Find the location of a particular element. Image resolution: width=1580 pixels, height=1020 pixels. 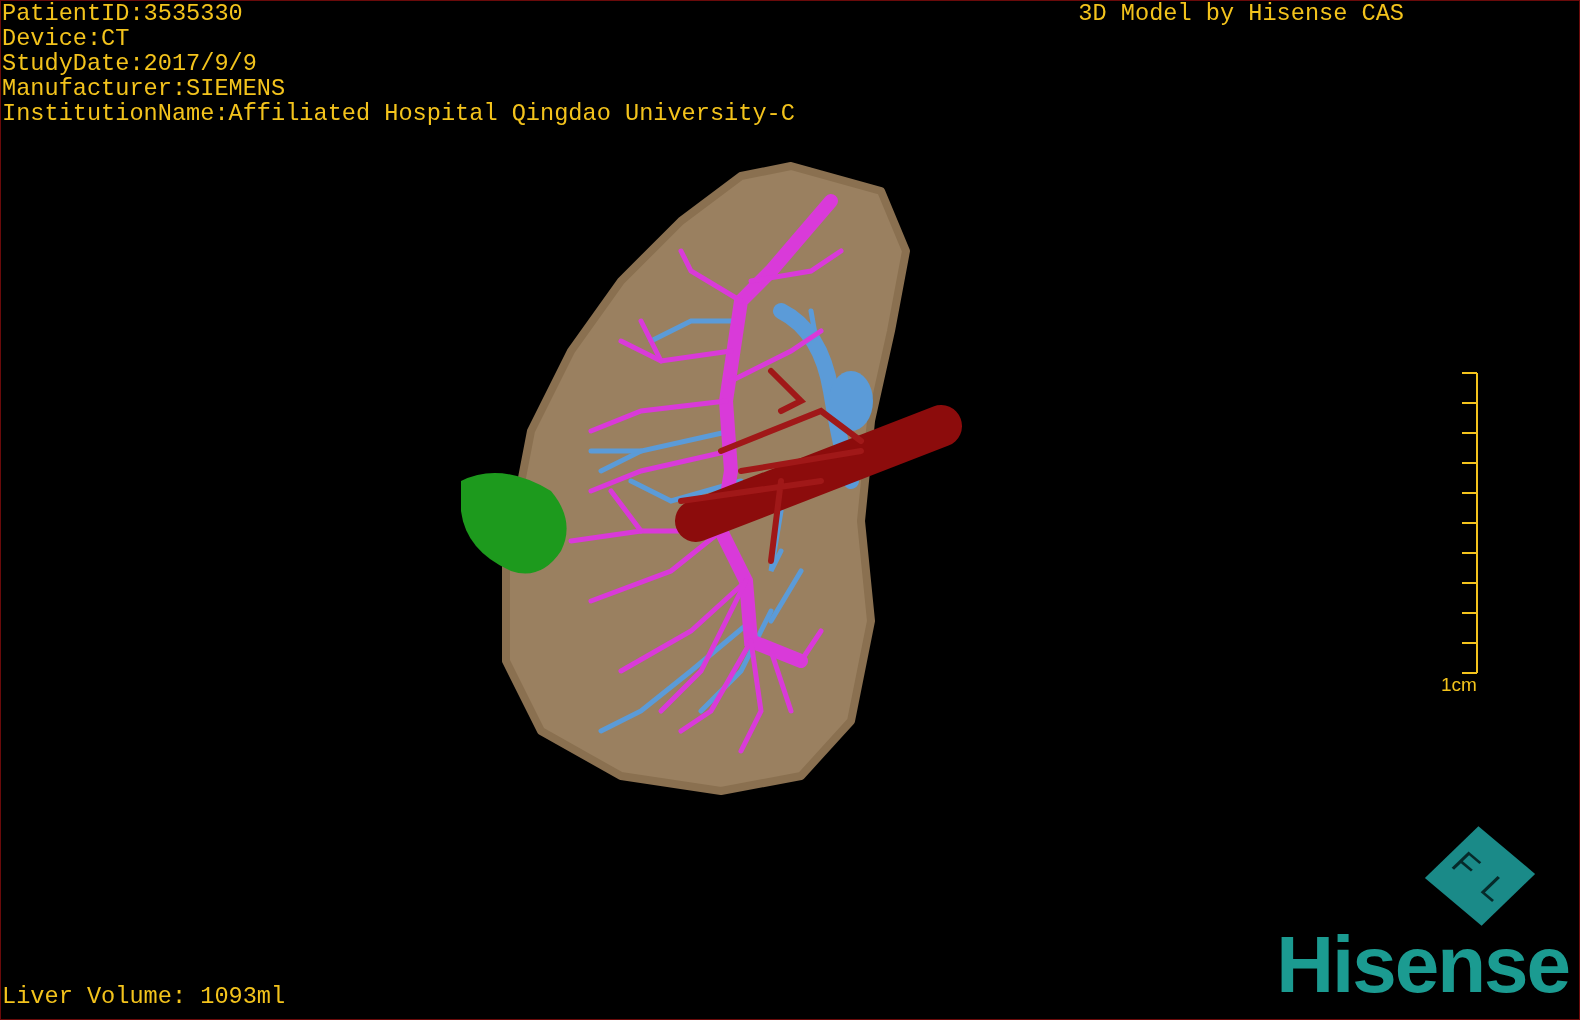

model-credit-text: 3D Model by Hisense CAS is located at coordinates (1241, 15).